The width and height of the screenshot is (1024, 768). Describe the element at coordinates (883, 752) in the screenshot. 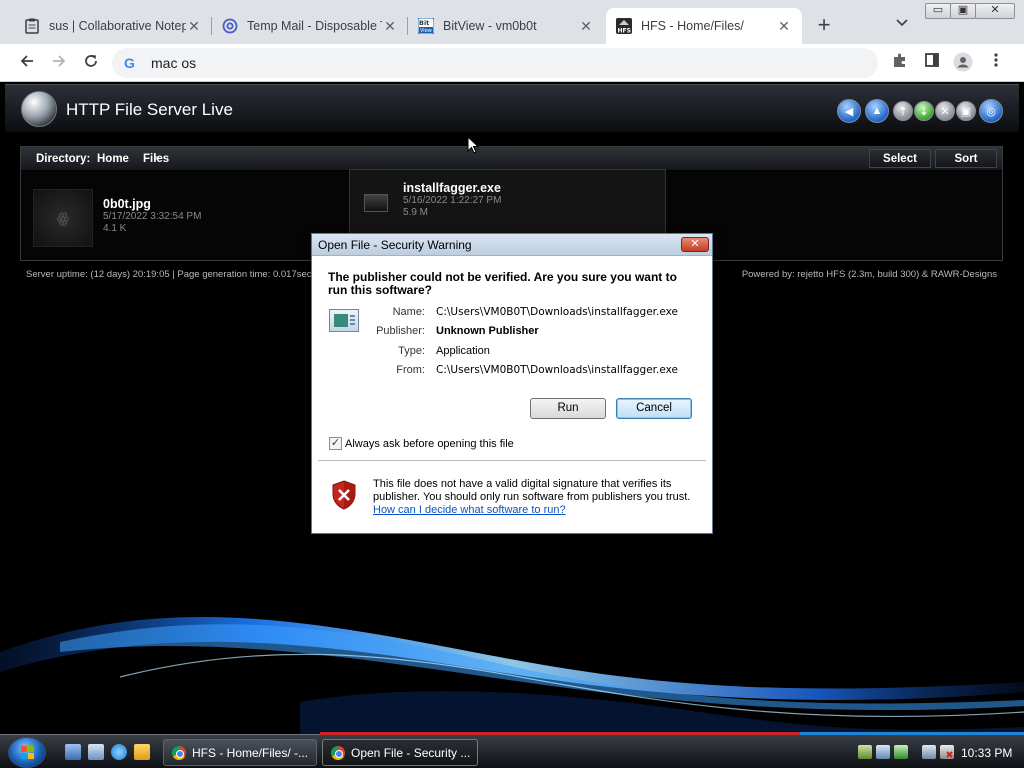

I see `tray-security-icon` at that location.